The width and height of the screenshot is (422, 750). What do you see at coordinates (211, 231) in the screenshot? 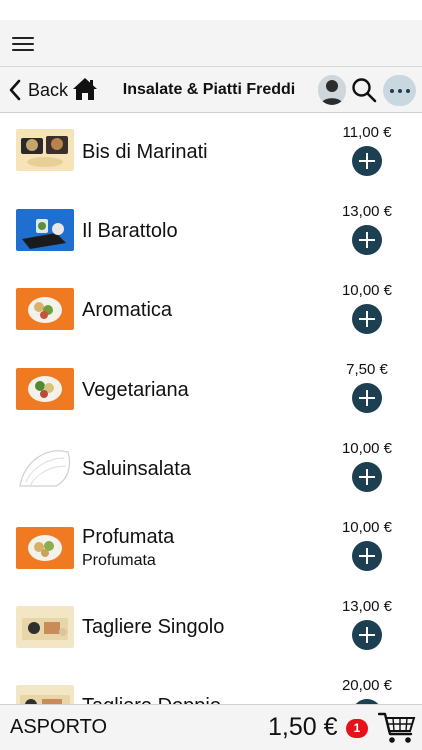
I see `list-item: Il Barattolo 13,00 €` at bounding box center [211, 231].